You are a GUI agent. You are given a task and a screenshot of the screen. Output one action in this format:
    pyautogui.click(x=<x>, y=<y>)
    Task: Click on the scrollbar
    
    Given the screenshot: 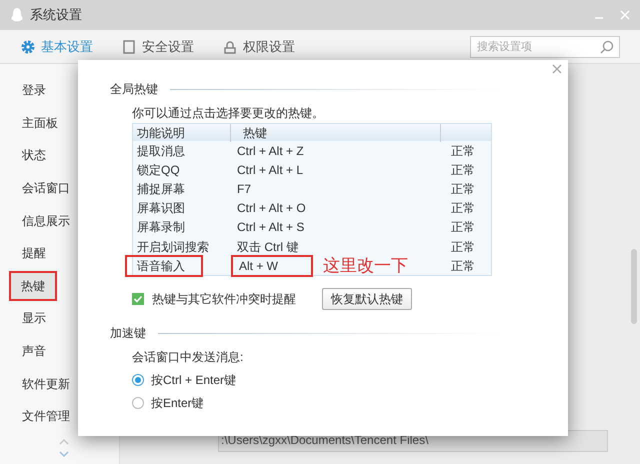 What is the action you would take?
    pyautogui.click(x=634, y=286)
    